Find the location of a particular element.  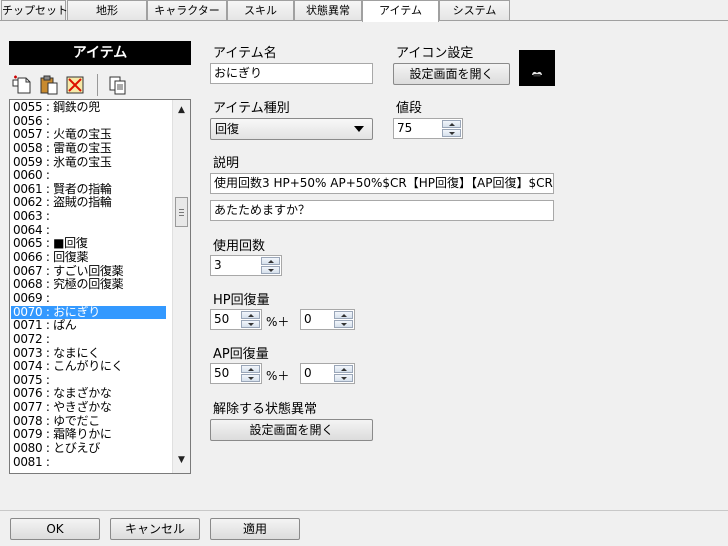

tab-skill: スキル is located at coordinates (260, 10).